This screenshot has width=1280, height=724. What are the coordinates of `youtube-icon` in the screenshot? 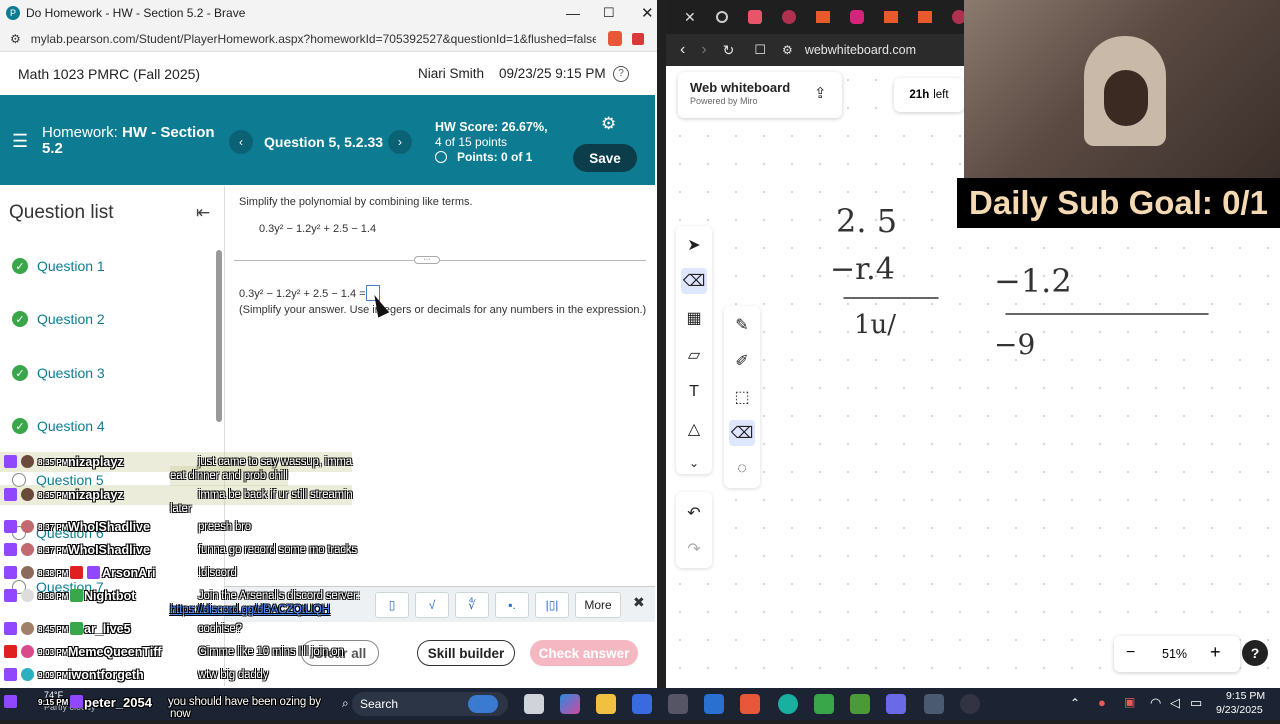 It's located at (10, 651).